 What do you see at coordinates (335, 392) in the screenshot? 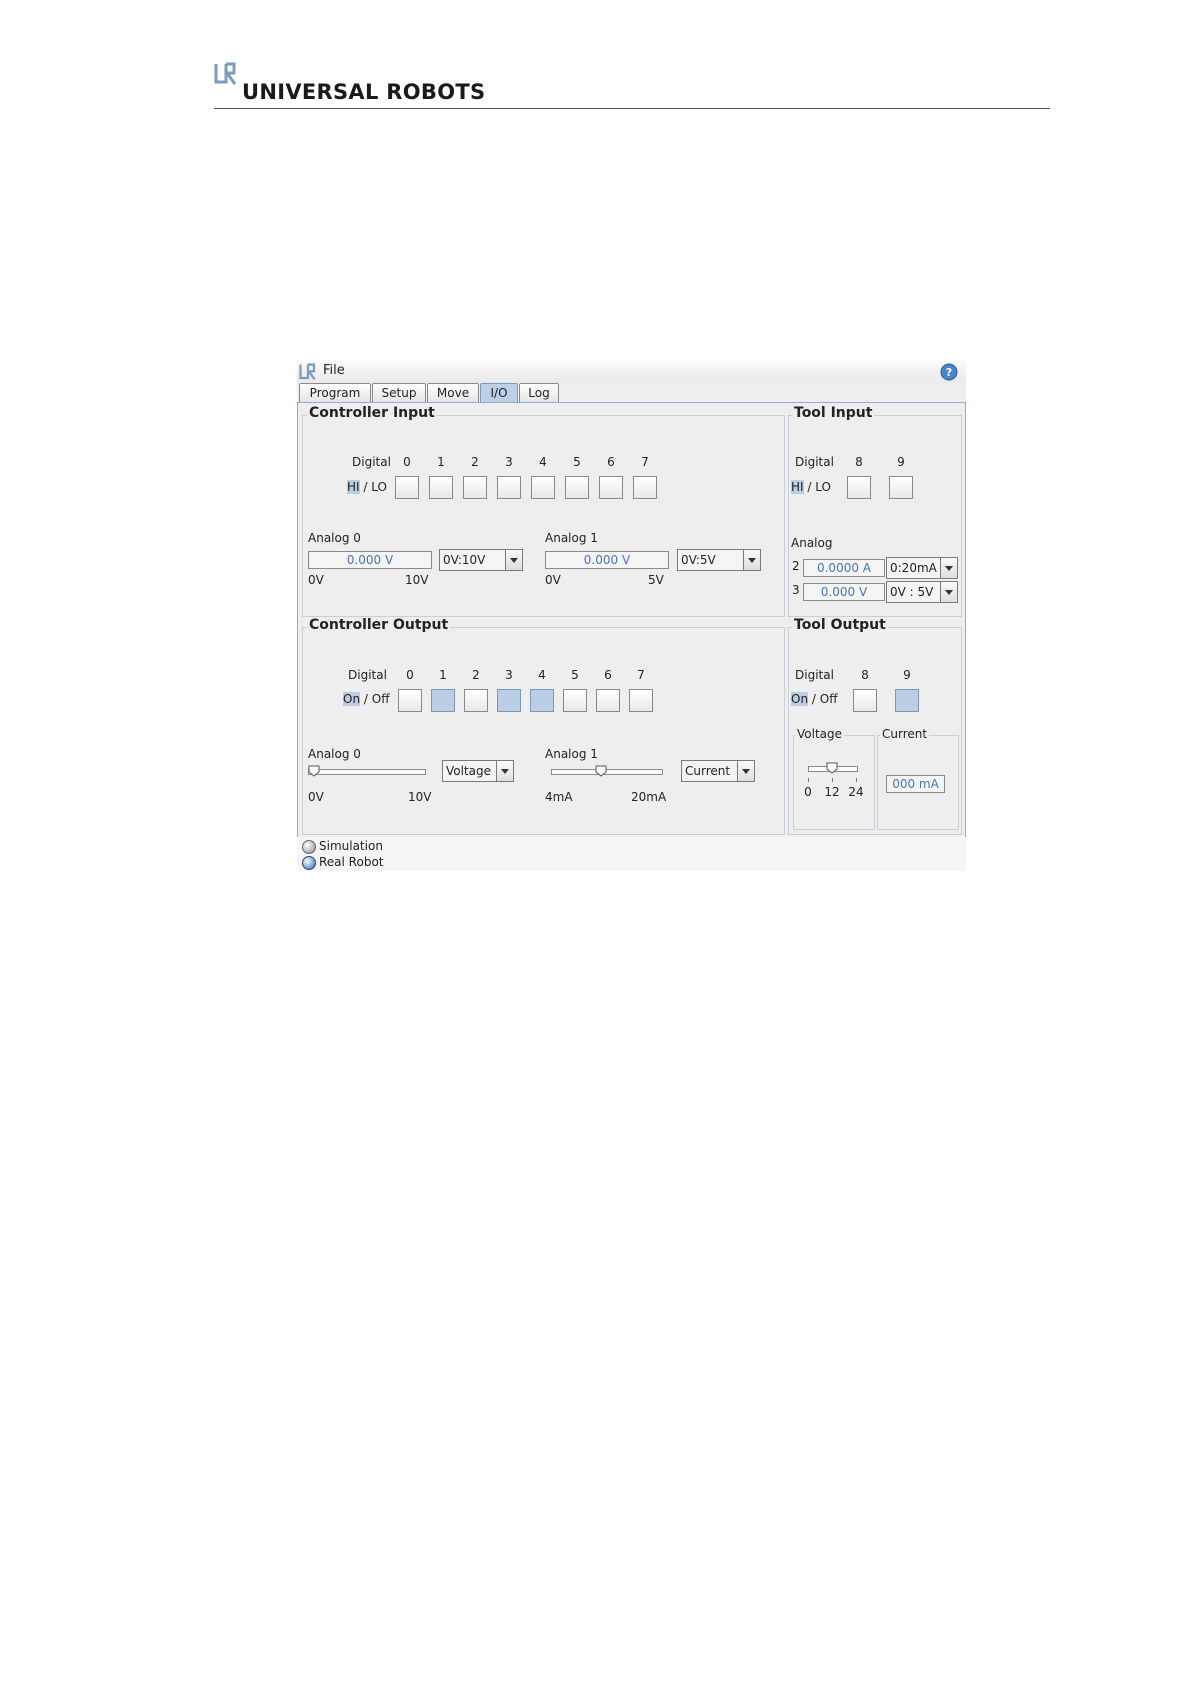
I see `tab-program: Program` at bounding box center [335, 392].